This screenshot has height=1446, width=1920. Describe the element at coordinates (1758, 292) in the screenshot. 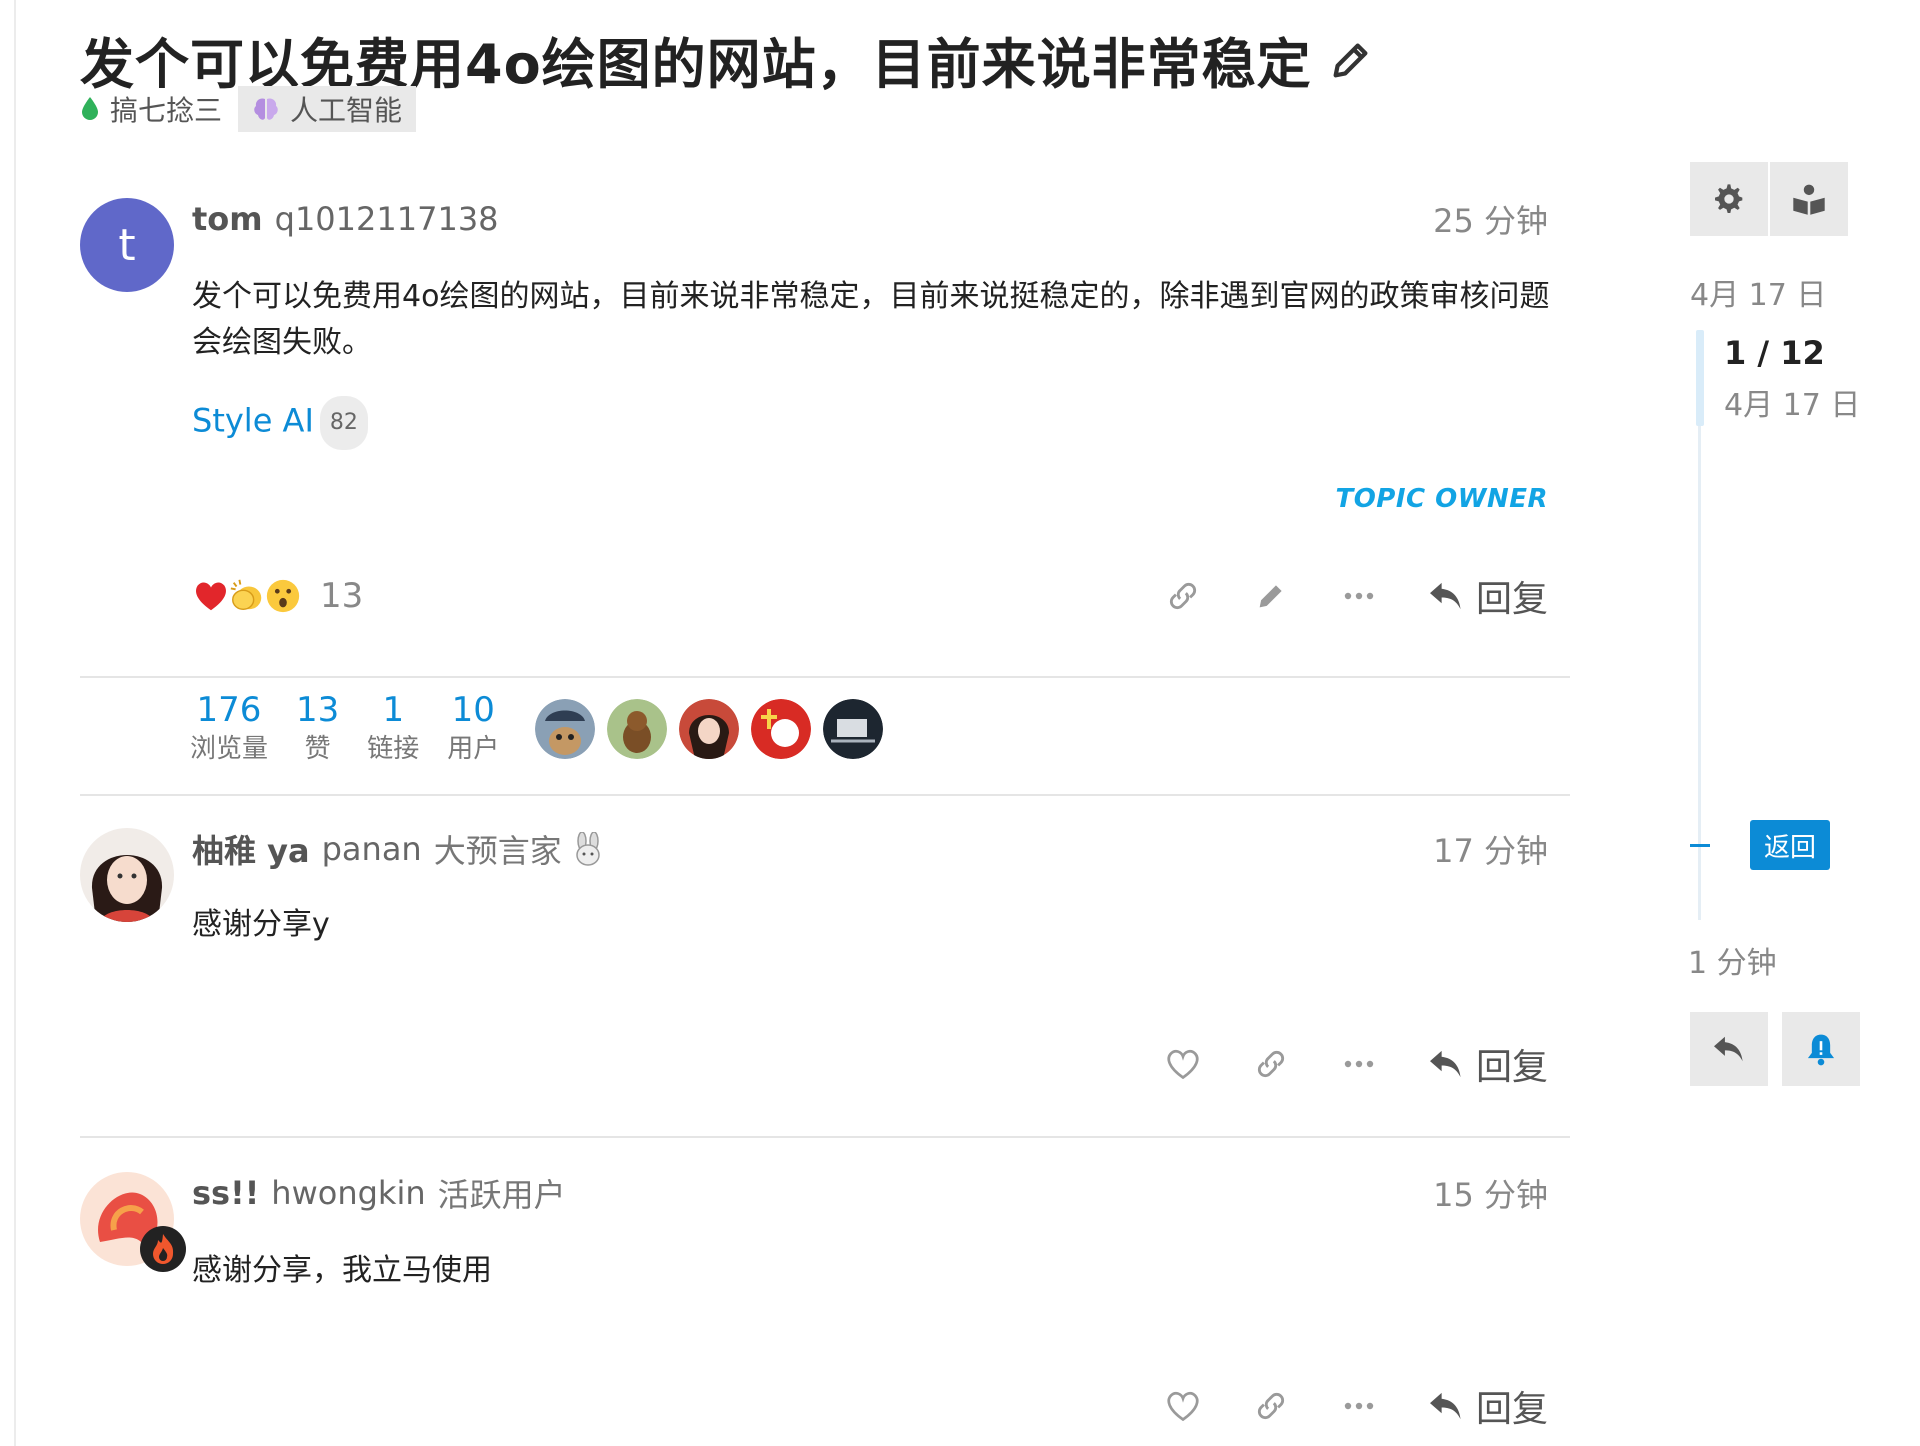

I see `timeline-start-date: 4月 17 日` at that location.